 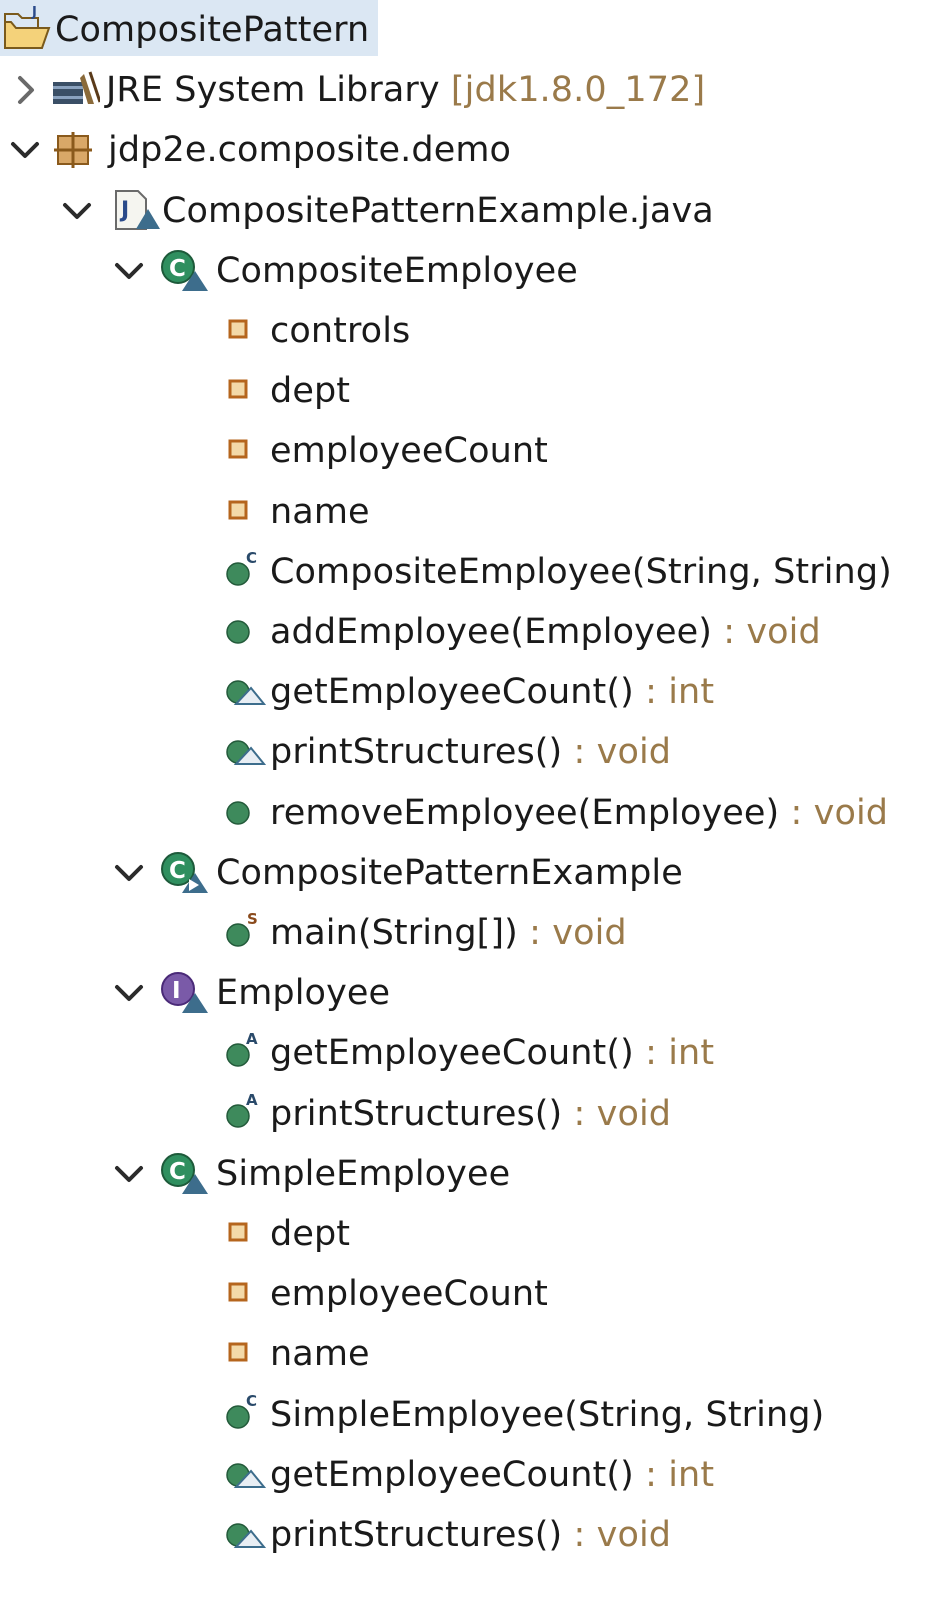 I want to click on library-icon, so click(x=76, y=89).